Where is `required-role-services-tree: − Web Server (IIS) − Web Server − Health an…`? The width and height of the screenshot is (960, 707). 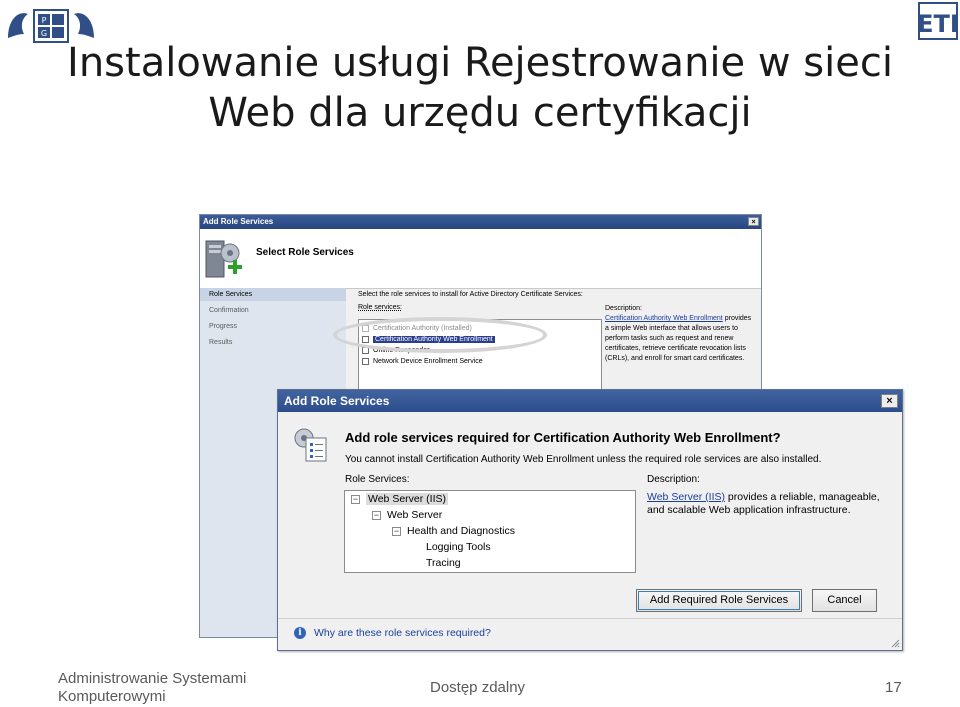
required-role-services-tree: − Web Server (IIS) − Web Server − Health an… is located at coordinates (490, 531).